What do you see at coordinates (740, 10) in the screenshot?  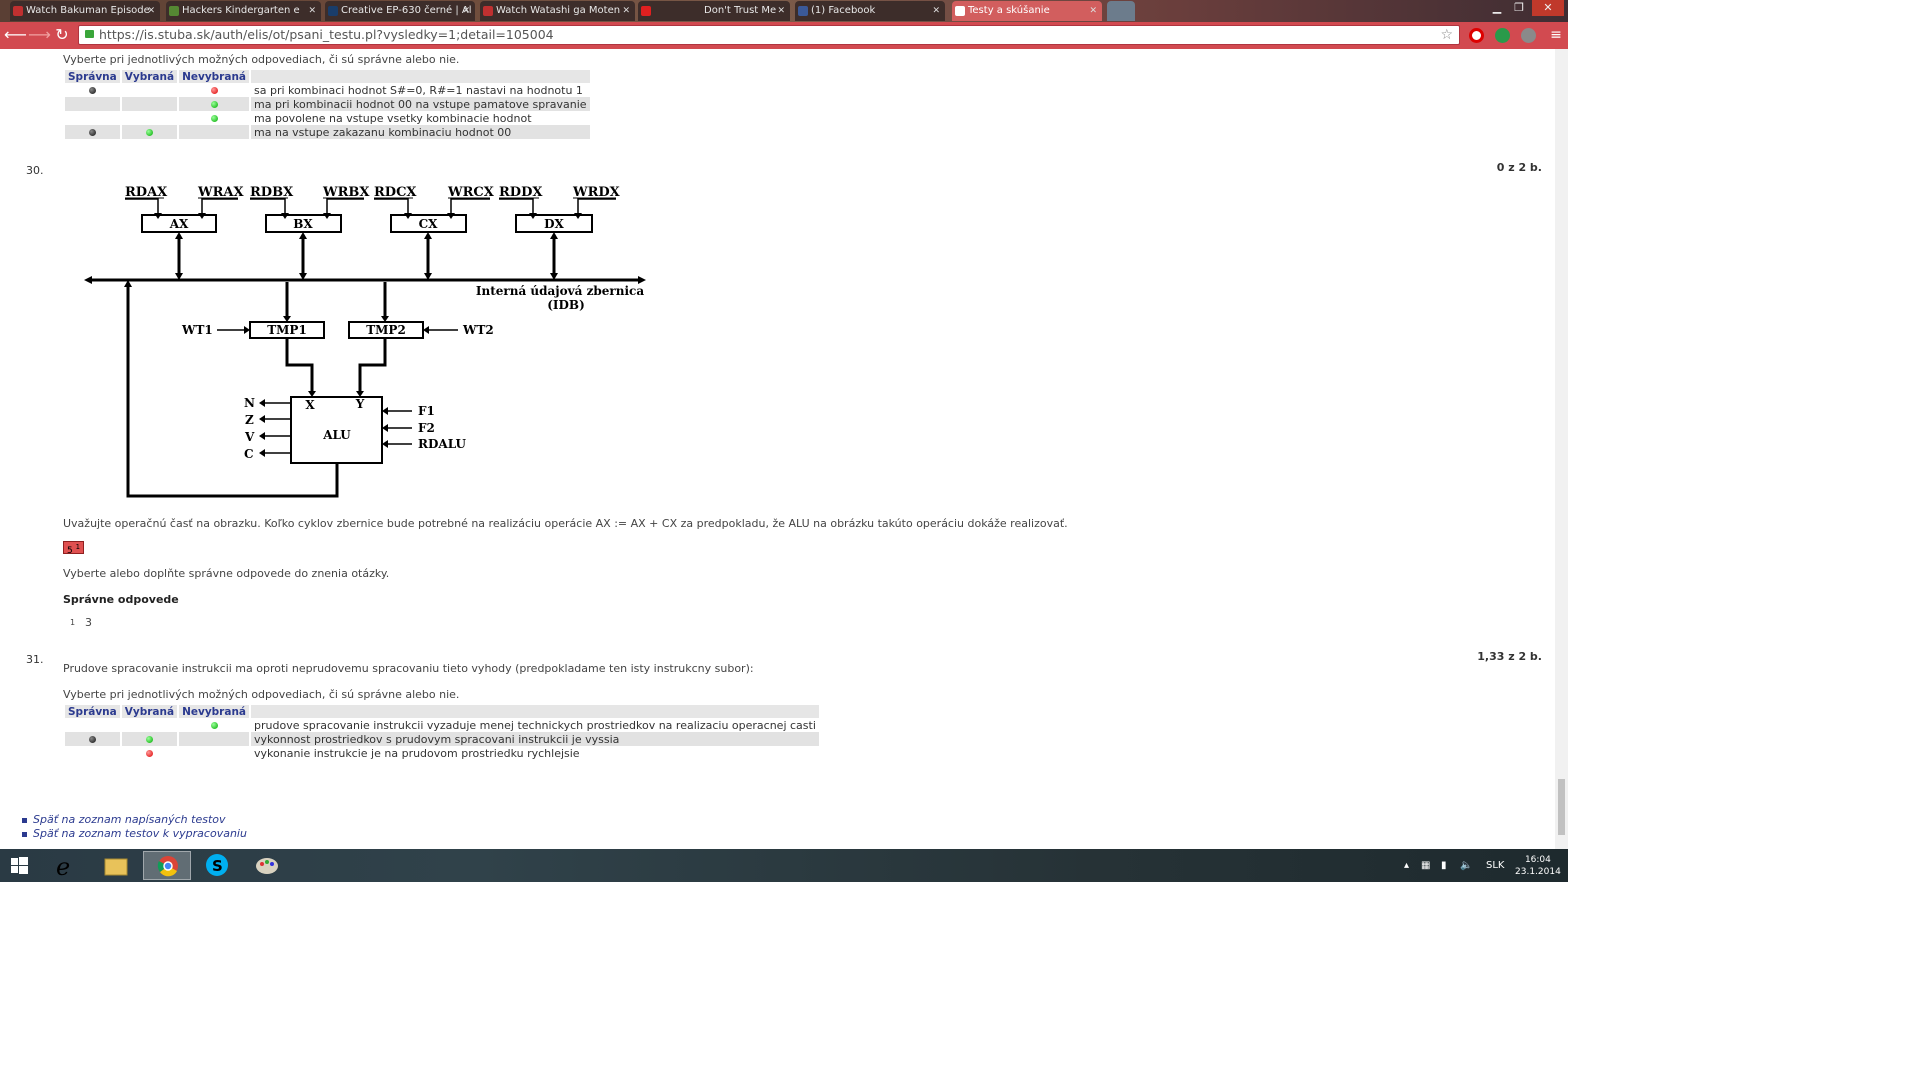 I see `tab-label: Don't Trust Me` at bounding box center [740, 10].